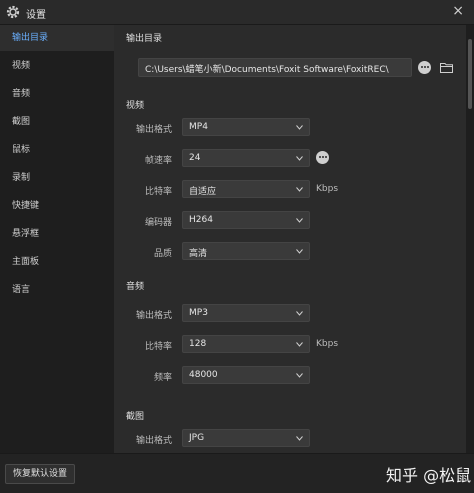 This screenshot has height=493, width=474. What do you see at coordinates (246, 127) in the screenshot?
I see `video-format-select: MP4` at bounding box center [246, 127].